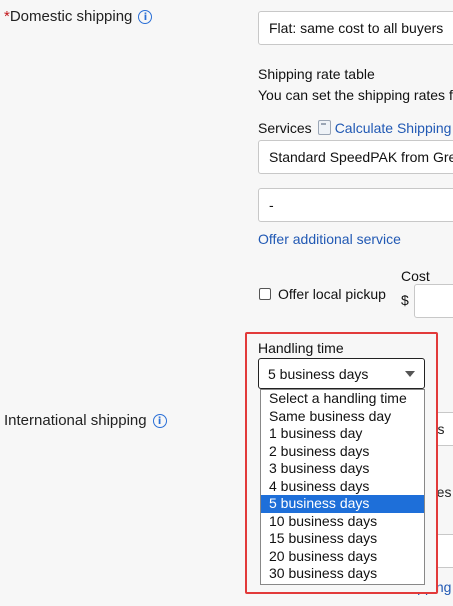 The height and width of the screenshot is (606, 453). I want to click on offer-local-pickup-label: Offer local pickup, so click(332, 294).